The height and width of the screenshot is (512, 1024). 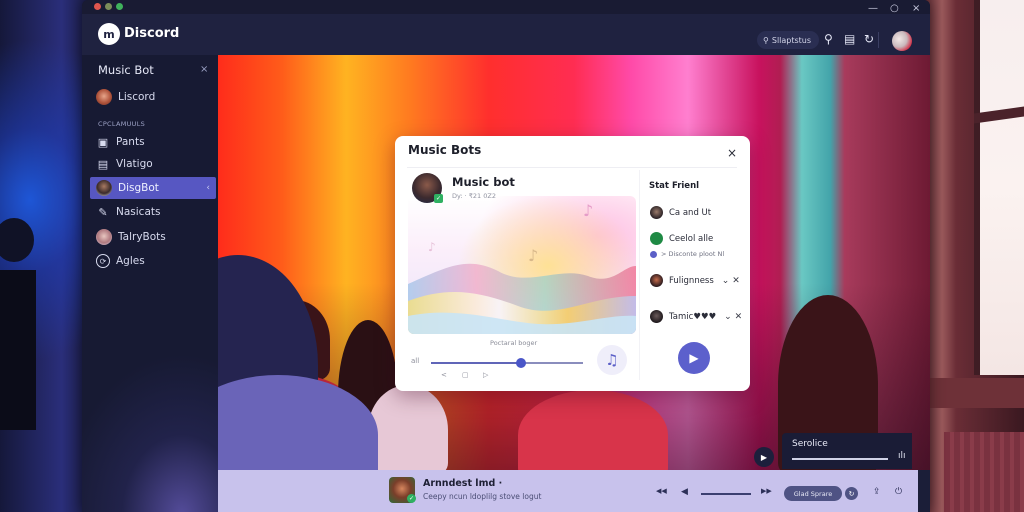 What do you see at coordinates (694, 358) in the screenshot?
I see `play-button: ▶` at bounding box center [694, 358].